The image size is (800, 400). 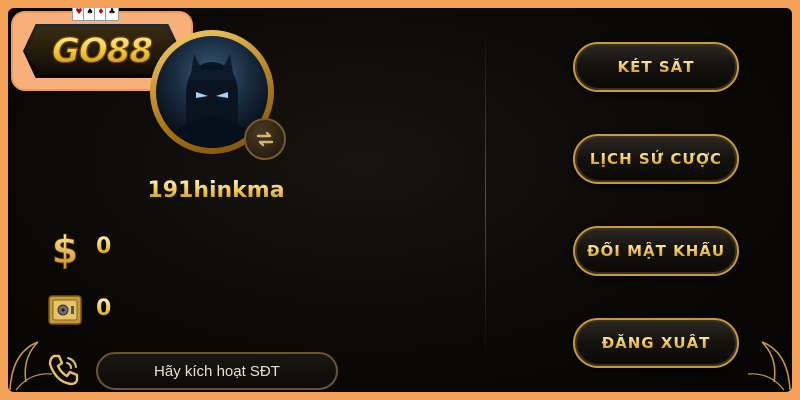 What do you see at coordinates (104, 246) in the screenshot?
I see `balance-value: 0` at bounding box center [104, 246].